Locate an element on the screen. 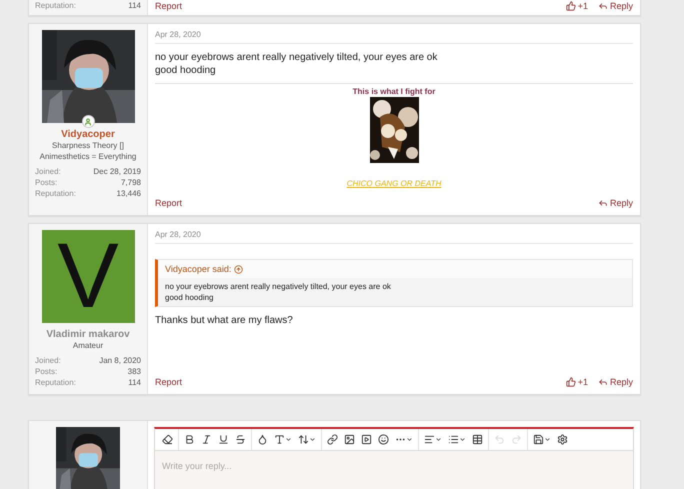 The height and width of the screenshot is (489, 684). signature-heading: This is what I fight for is located at coordinates (394, 91).